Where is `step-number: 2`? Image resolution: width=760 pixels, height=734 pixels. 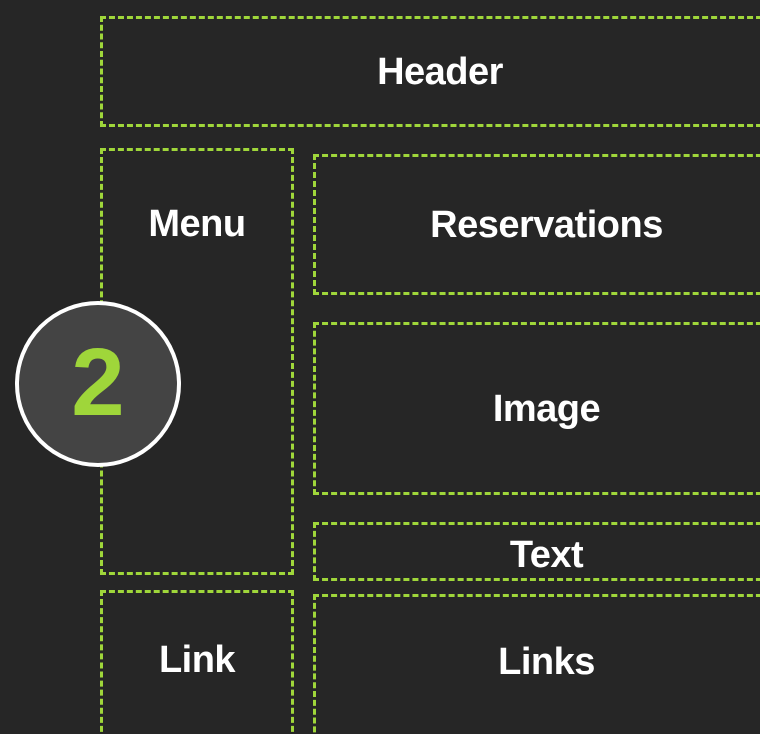 step-number: 2 is located at coordinates (98, 382).